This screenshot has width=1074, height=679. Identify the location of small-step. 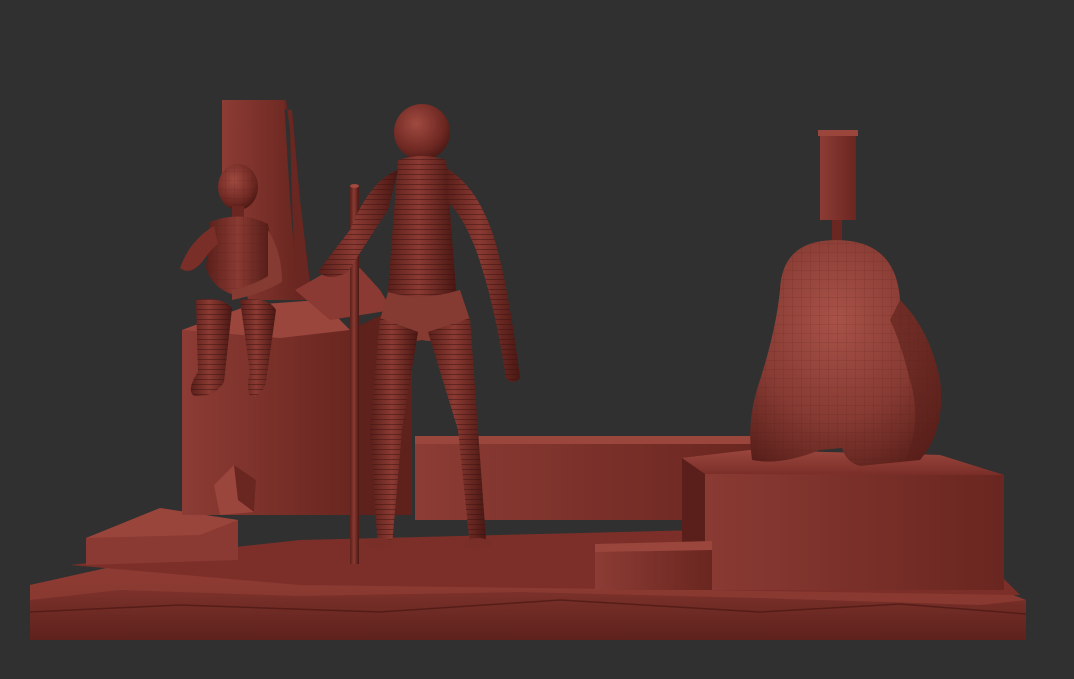
(653, 565).